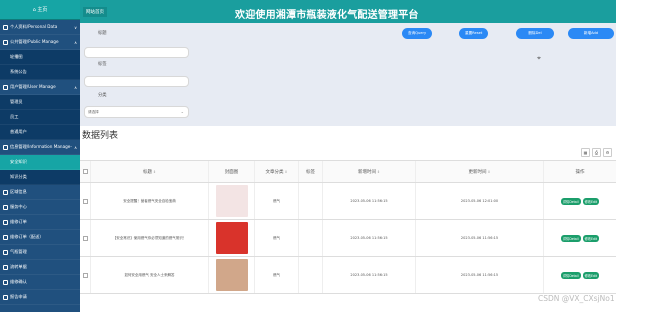 Image resolution: width=648 pixels, height=312 pixels. Describe the element at coordinates (136, 112) in the screenshot. I see `category-select: 请选择 ⌄` at that location.